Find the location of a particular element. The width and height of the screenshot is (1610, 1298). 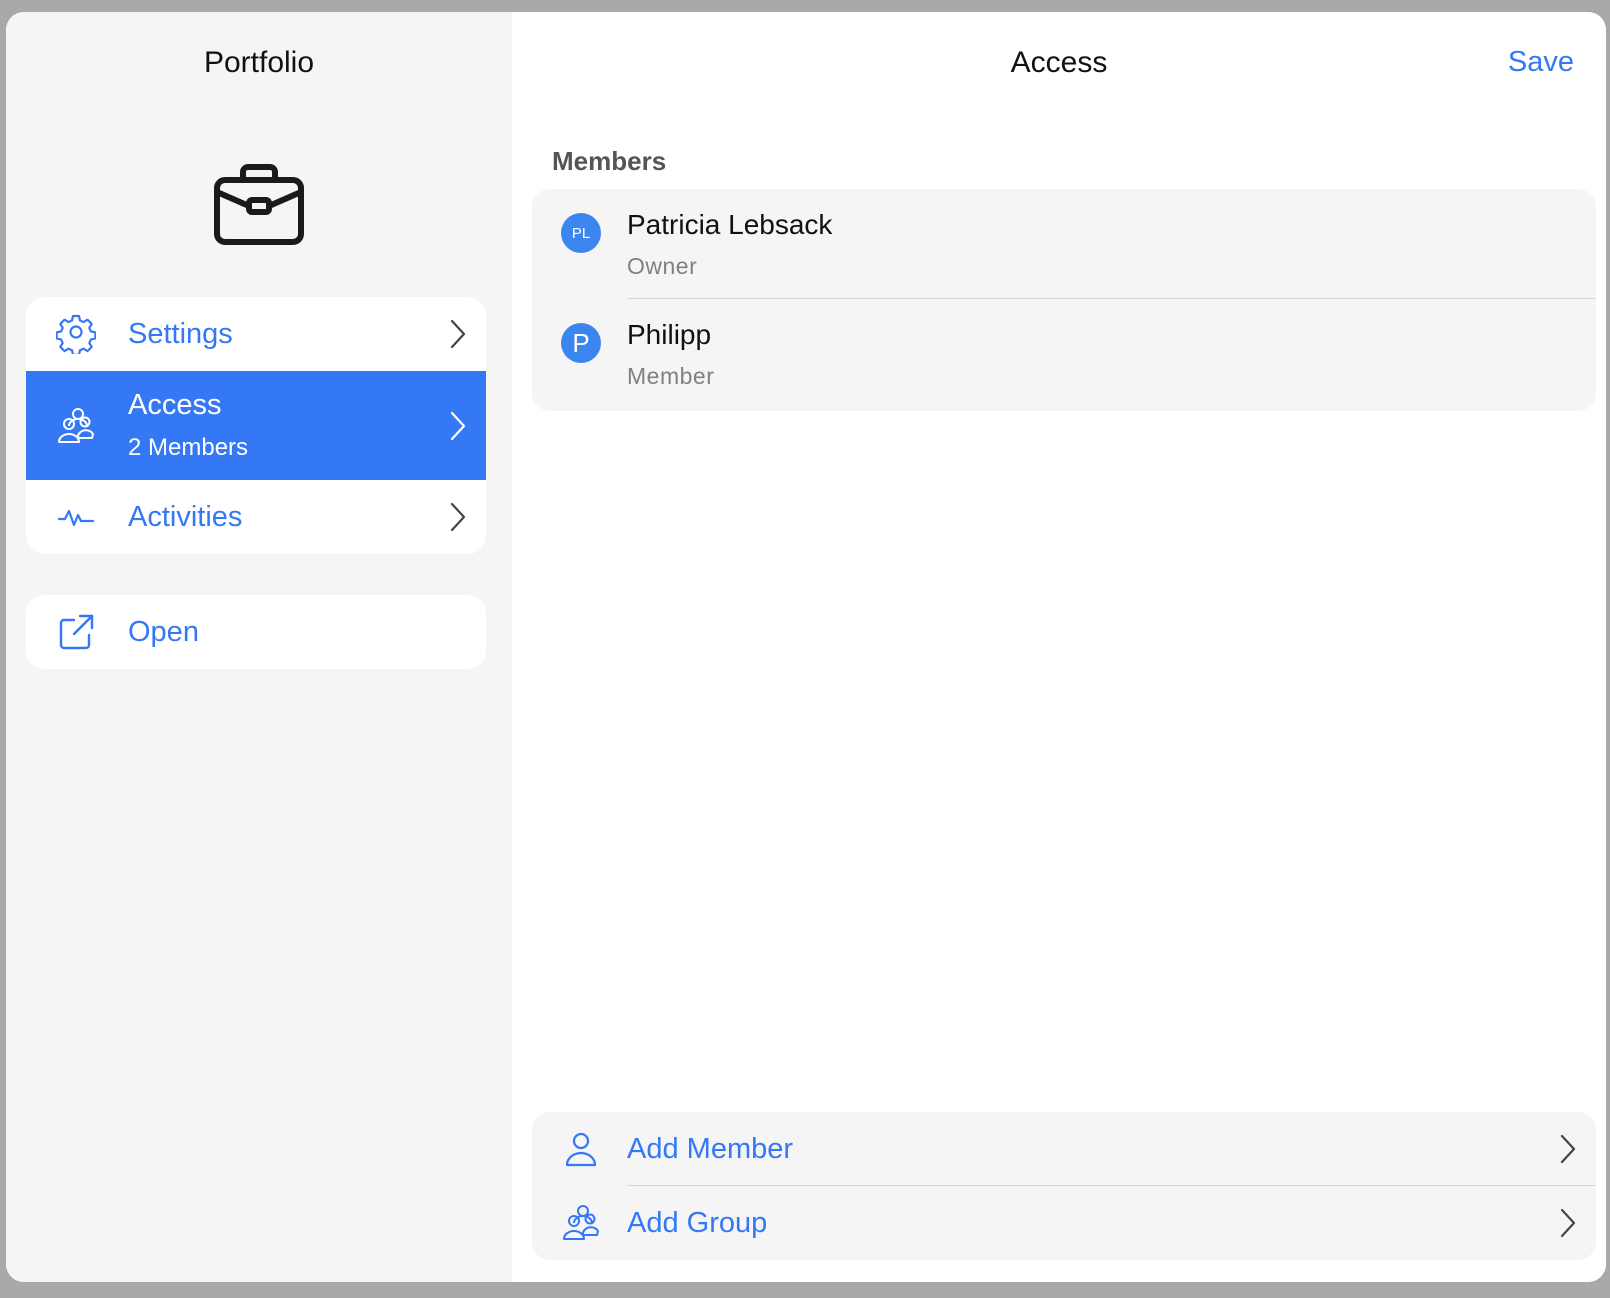

add-group-label: Add Group is located at coordinates (697, 1223).